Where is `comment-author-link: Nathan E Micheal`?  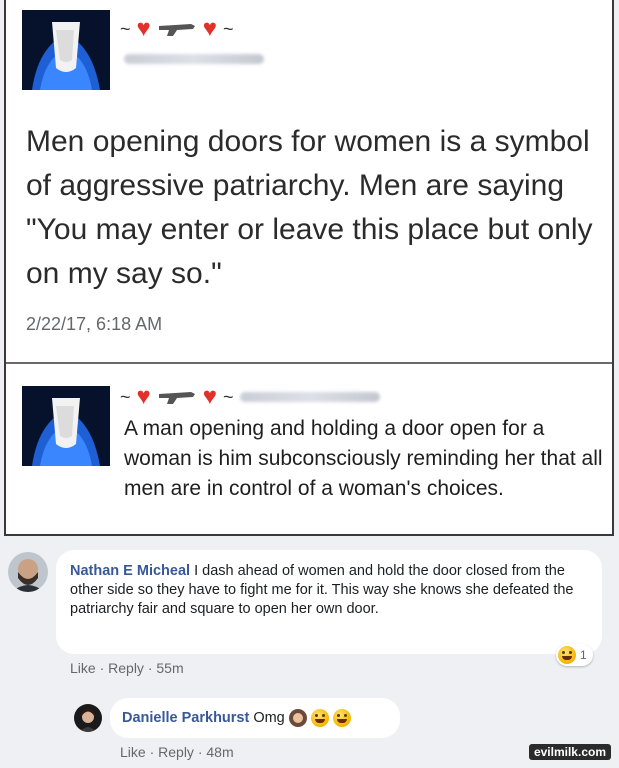
comment-author-link: Nathan E Micheal is located at coordinates (130, 571).